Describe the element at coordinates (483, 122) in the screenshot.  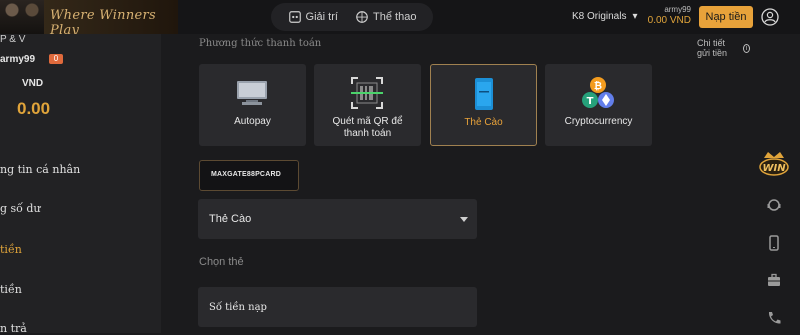
I see `method-scratch-card-label: Thẻ Cào` at that location.